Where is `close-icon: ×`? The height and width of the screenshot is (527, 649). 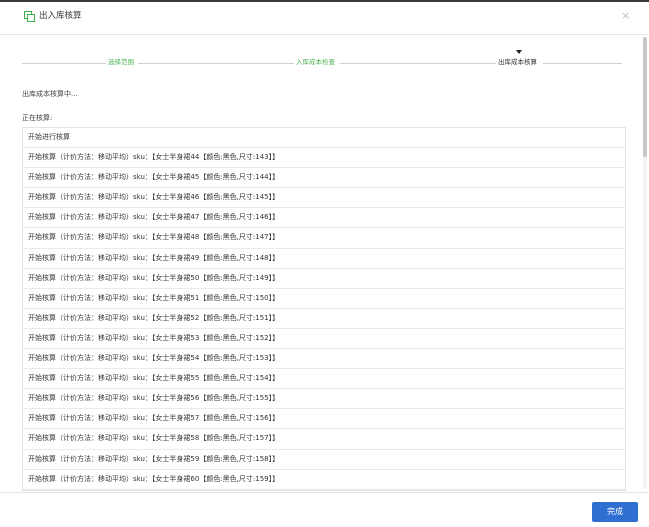 close-icon: × is located at coordinates (625, 16).